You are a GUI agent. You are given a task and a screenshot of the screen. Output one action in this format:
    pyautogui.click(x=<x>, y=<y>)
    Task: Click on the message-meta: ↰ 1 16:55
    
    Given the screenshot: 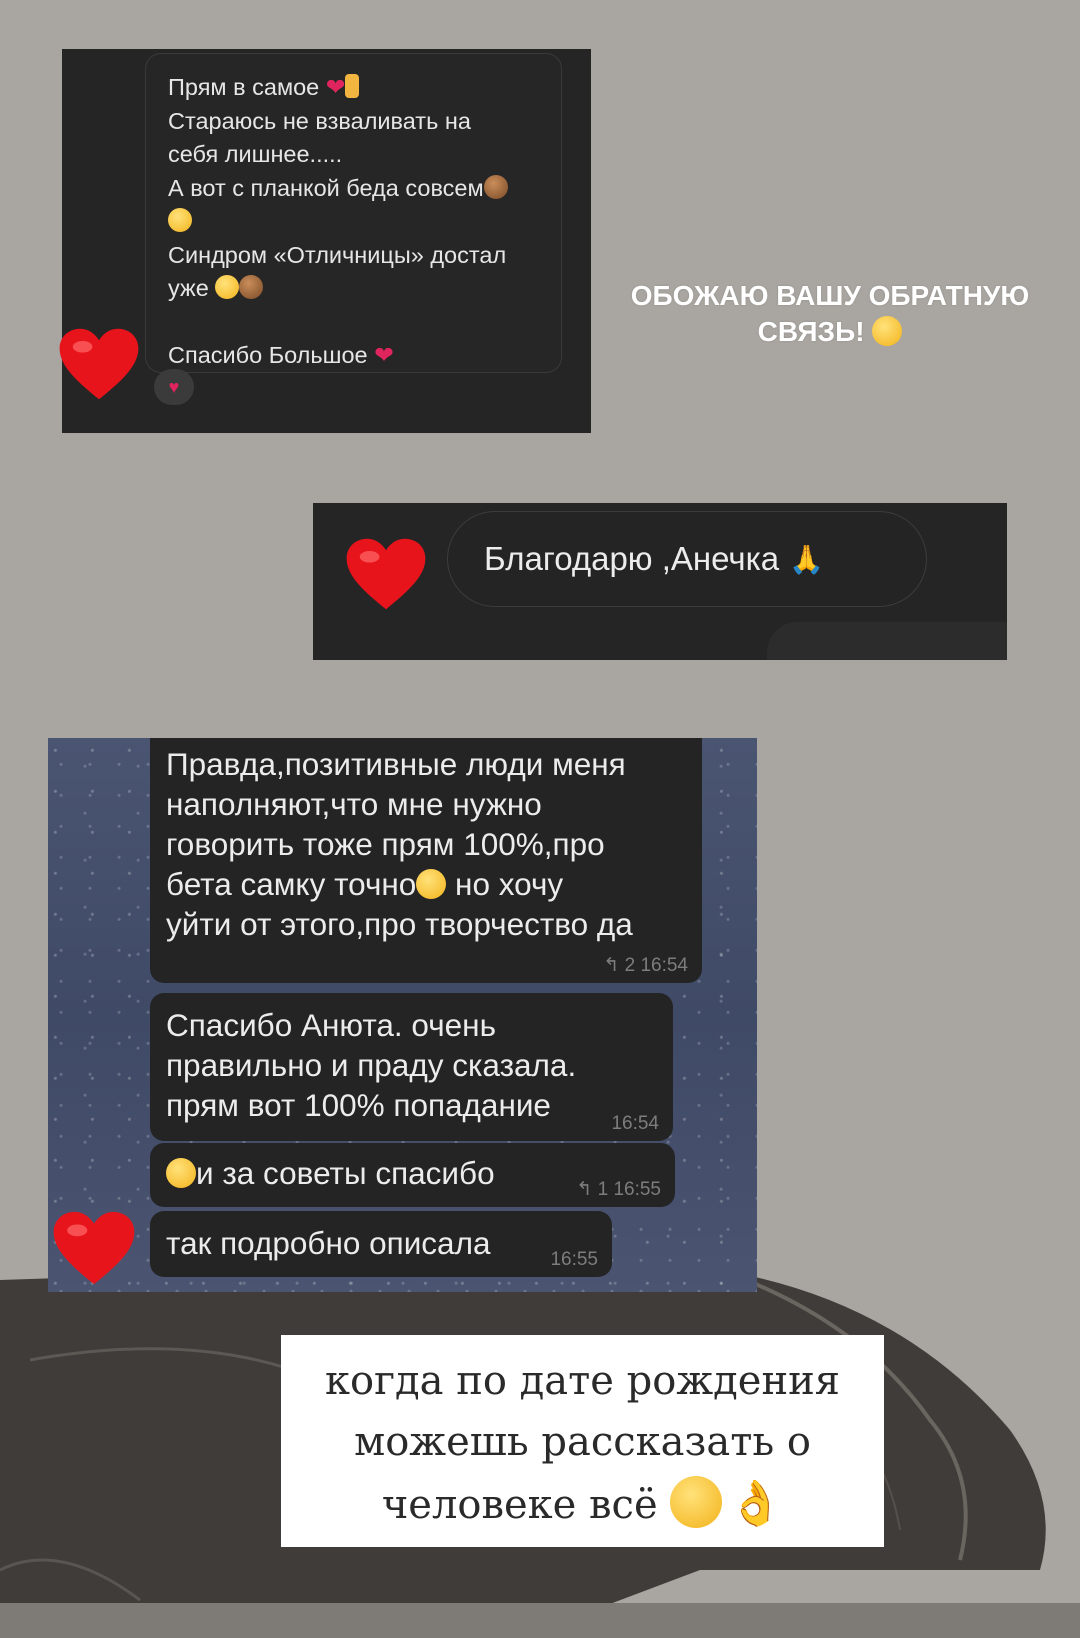 What is the action you would take?
    pyautogui.click(x=618, y=1189)
    